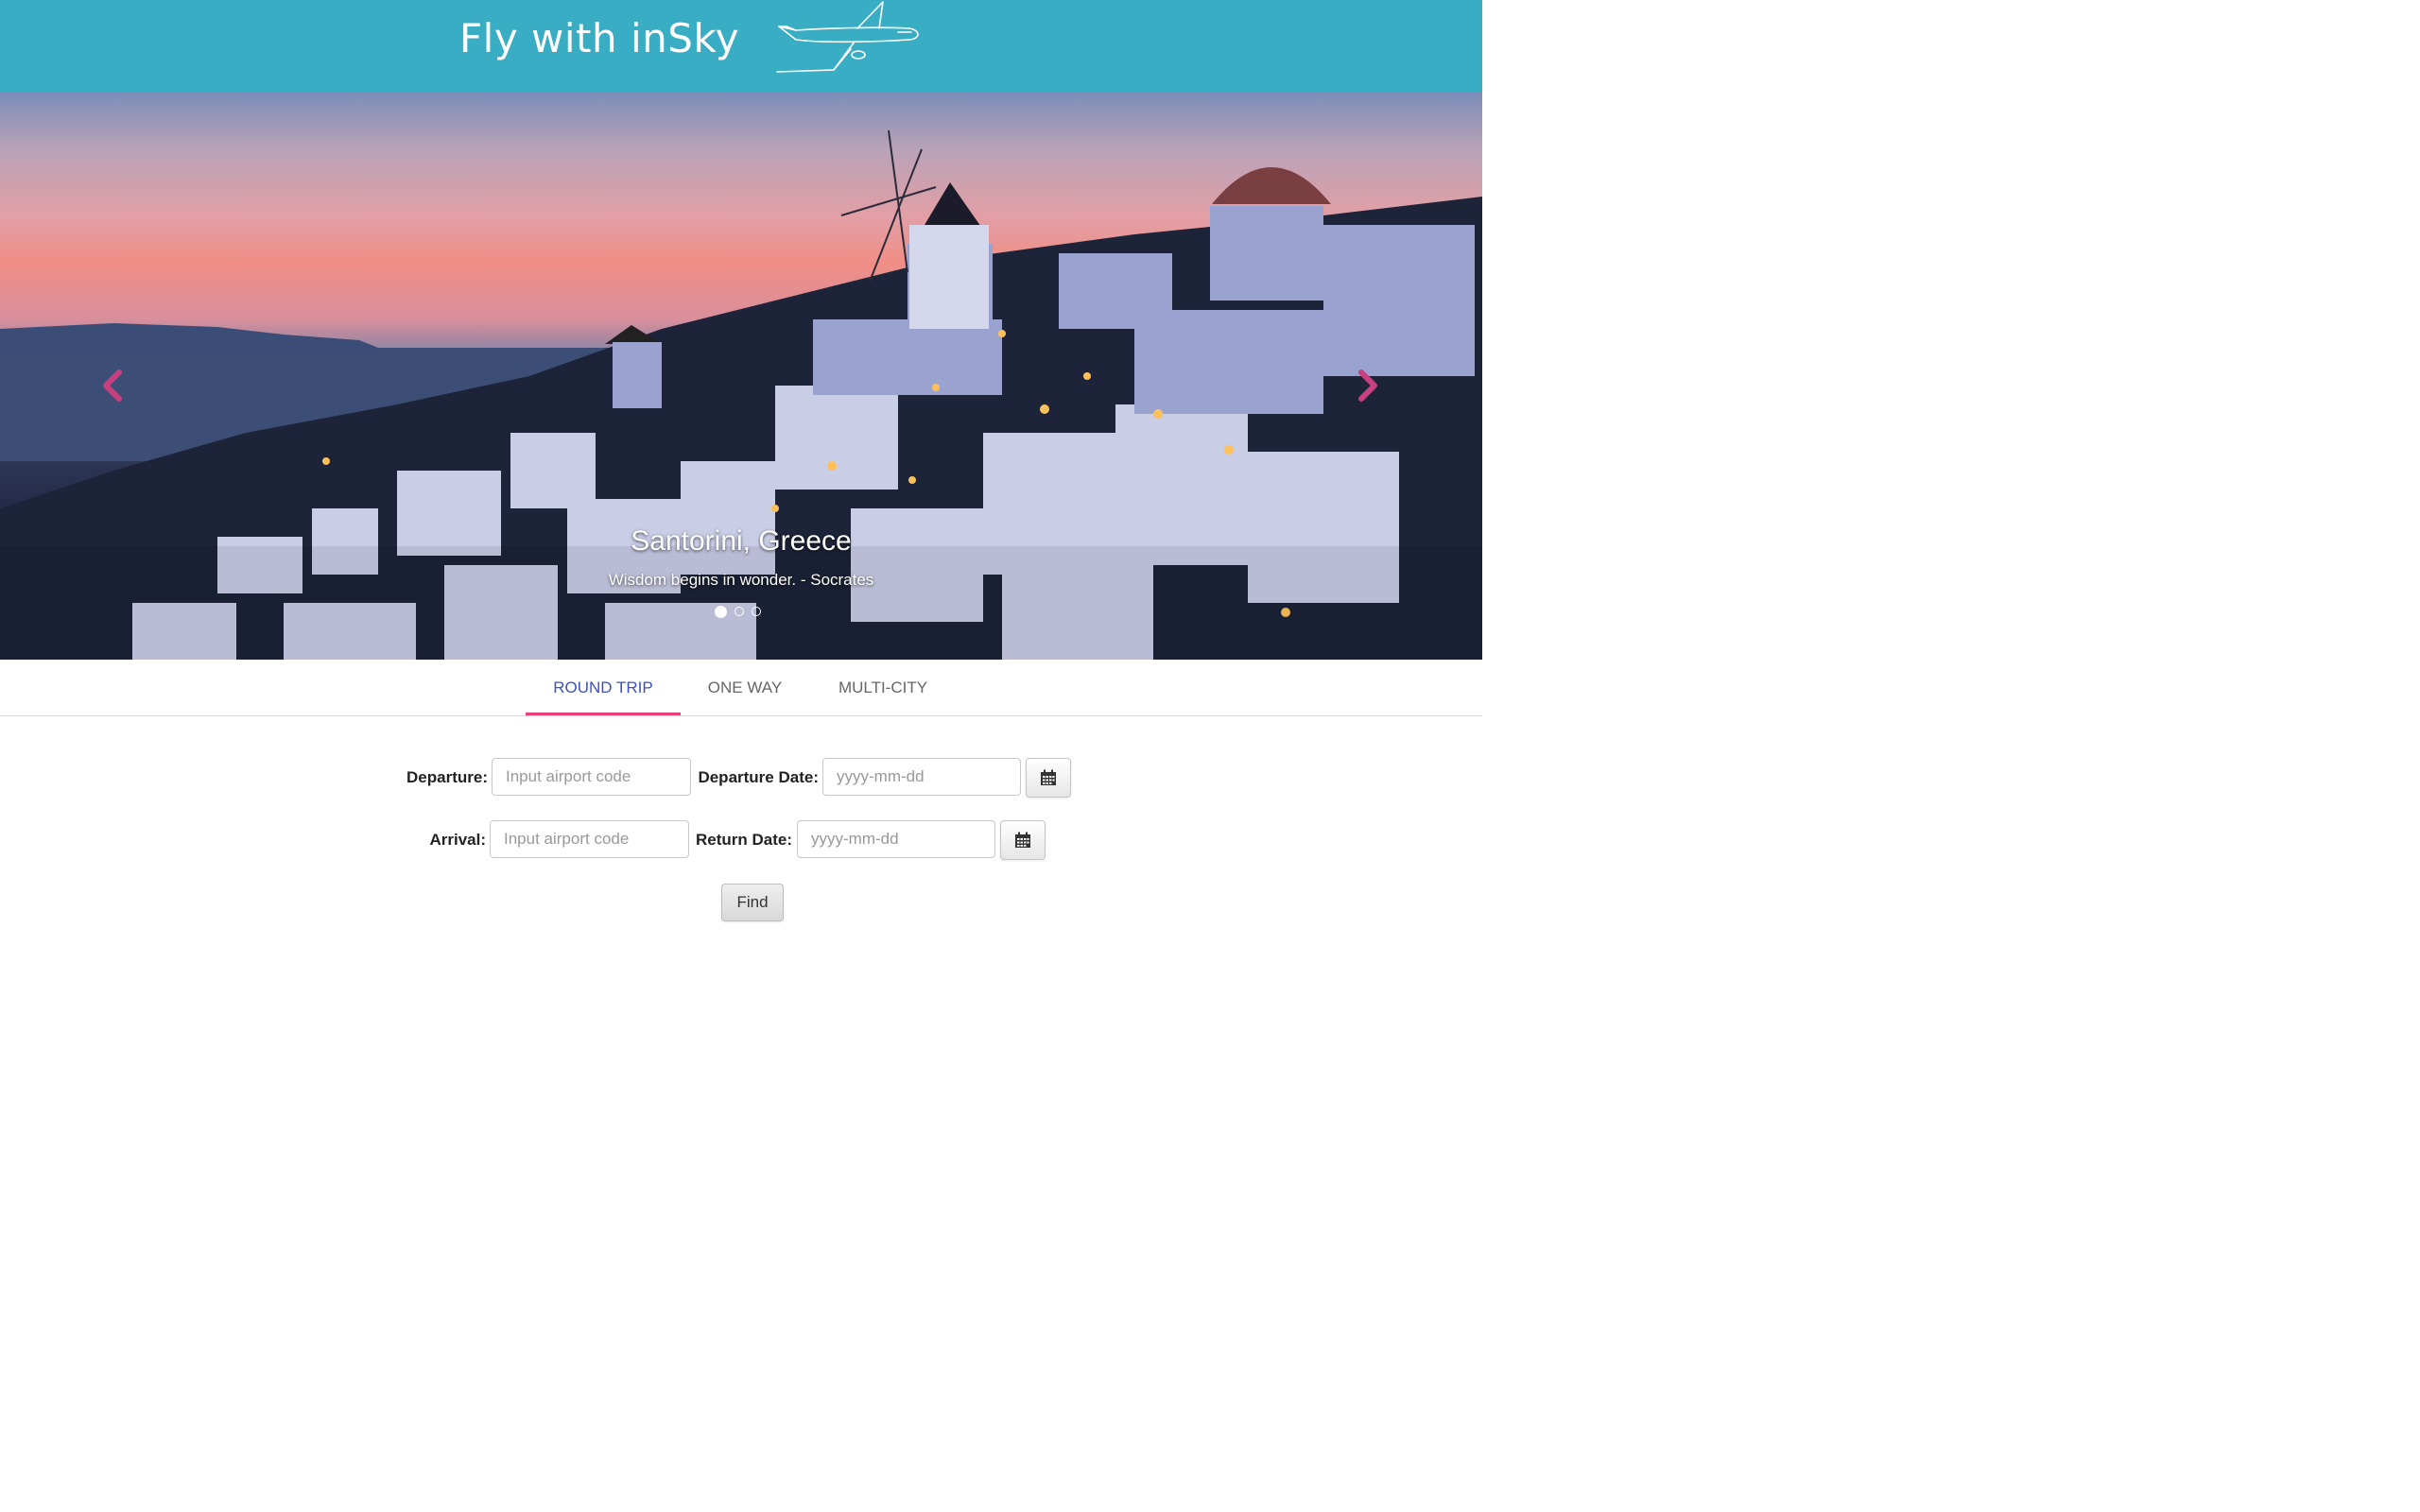  Describe the element at coordinates (745, 687) in the screenshot. I see `tab-one-way: ONE WAY` at that location.